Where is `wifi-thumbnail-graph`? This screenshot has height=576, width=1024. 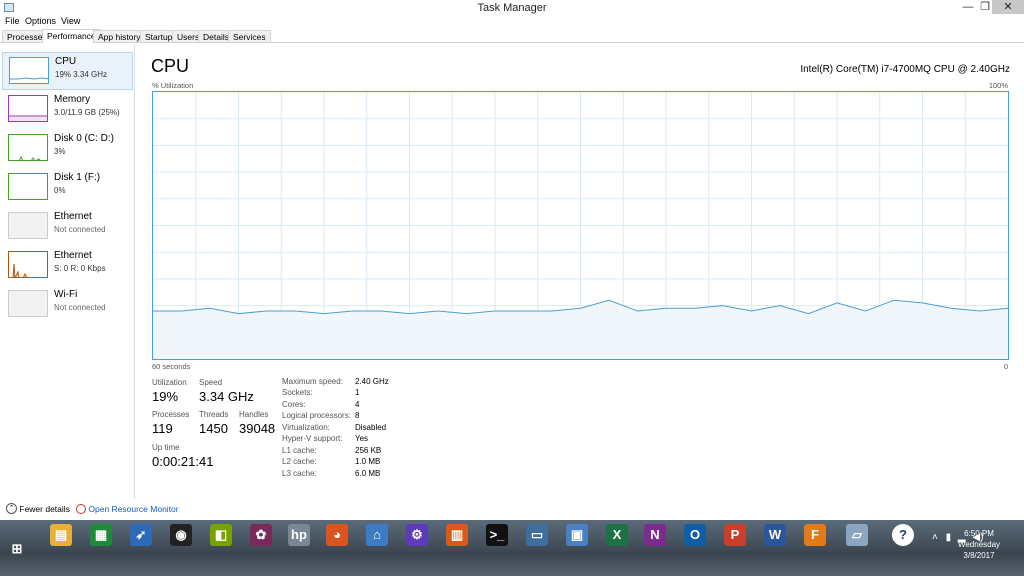
wifi-thumbnail-graph is located at coordinates (28, 303).